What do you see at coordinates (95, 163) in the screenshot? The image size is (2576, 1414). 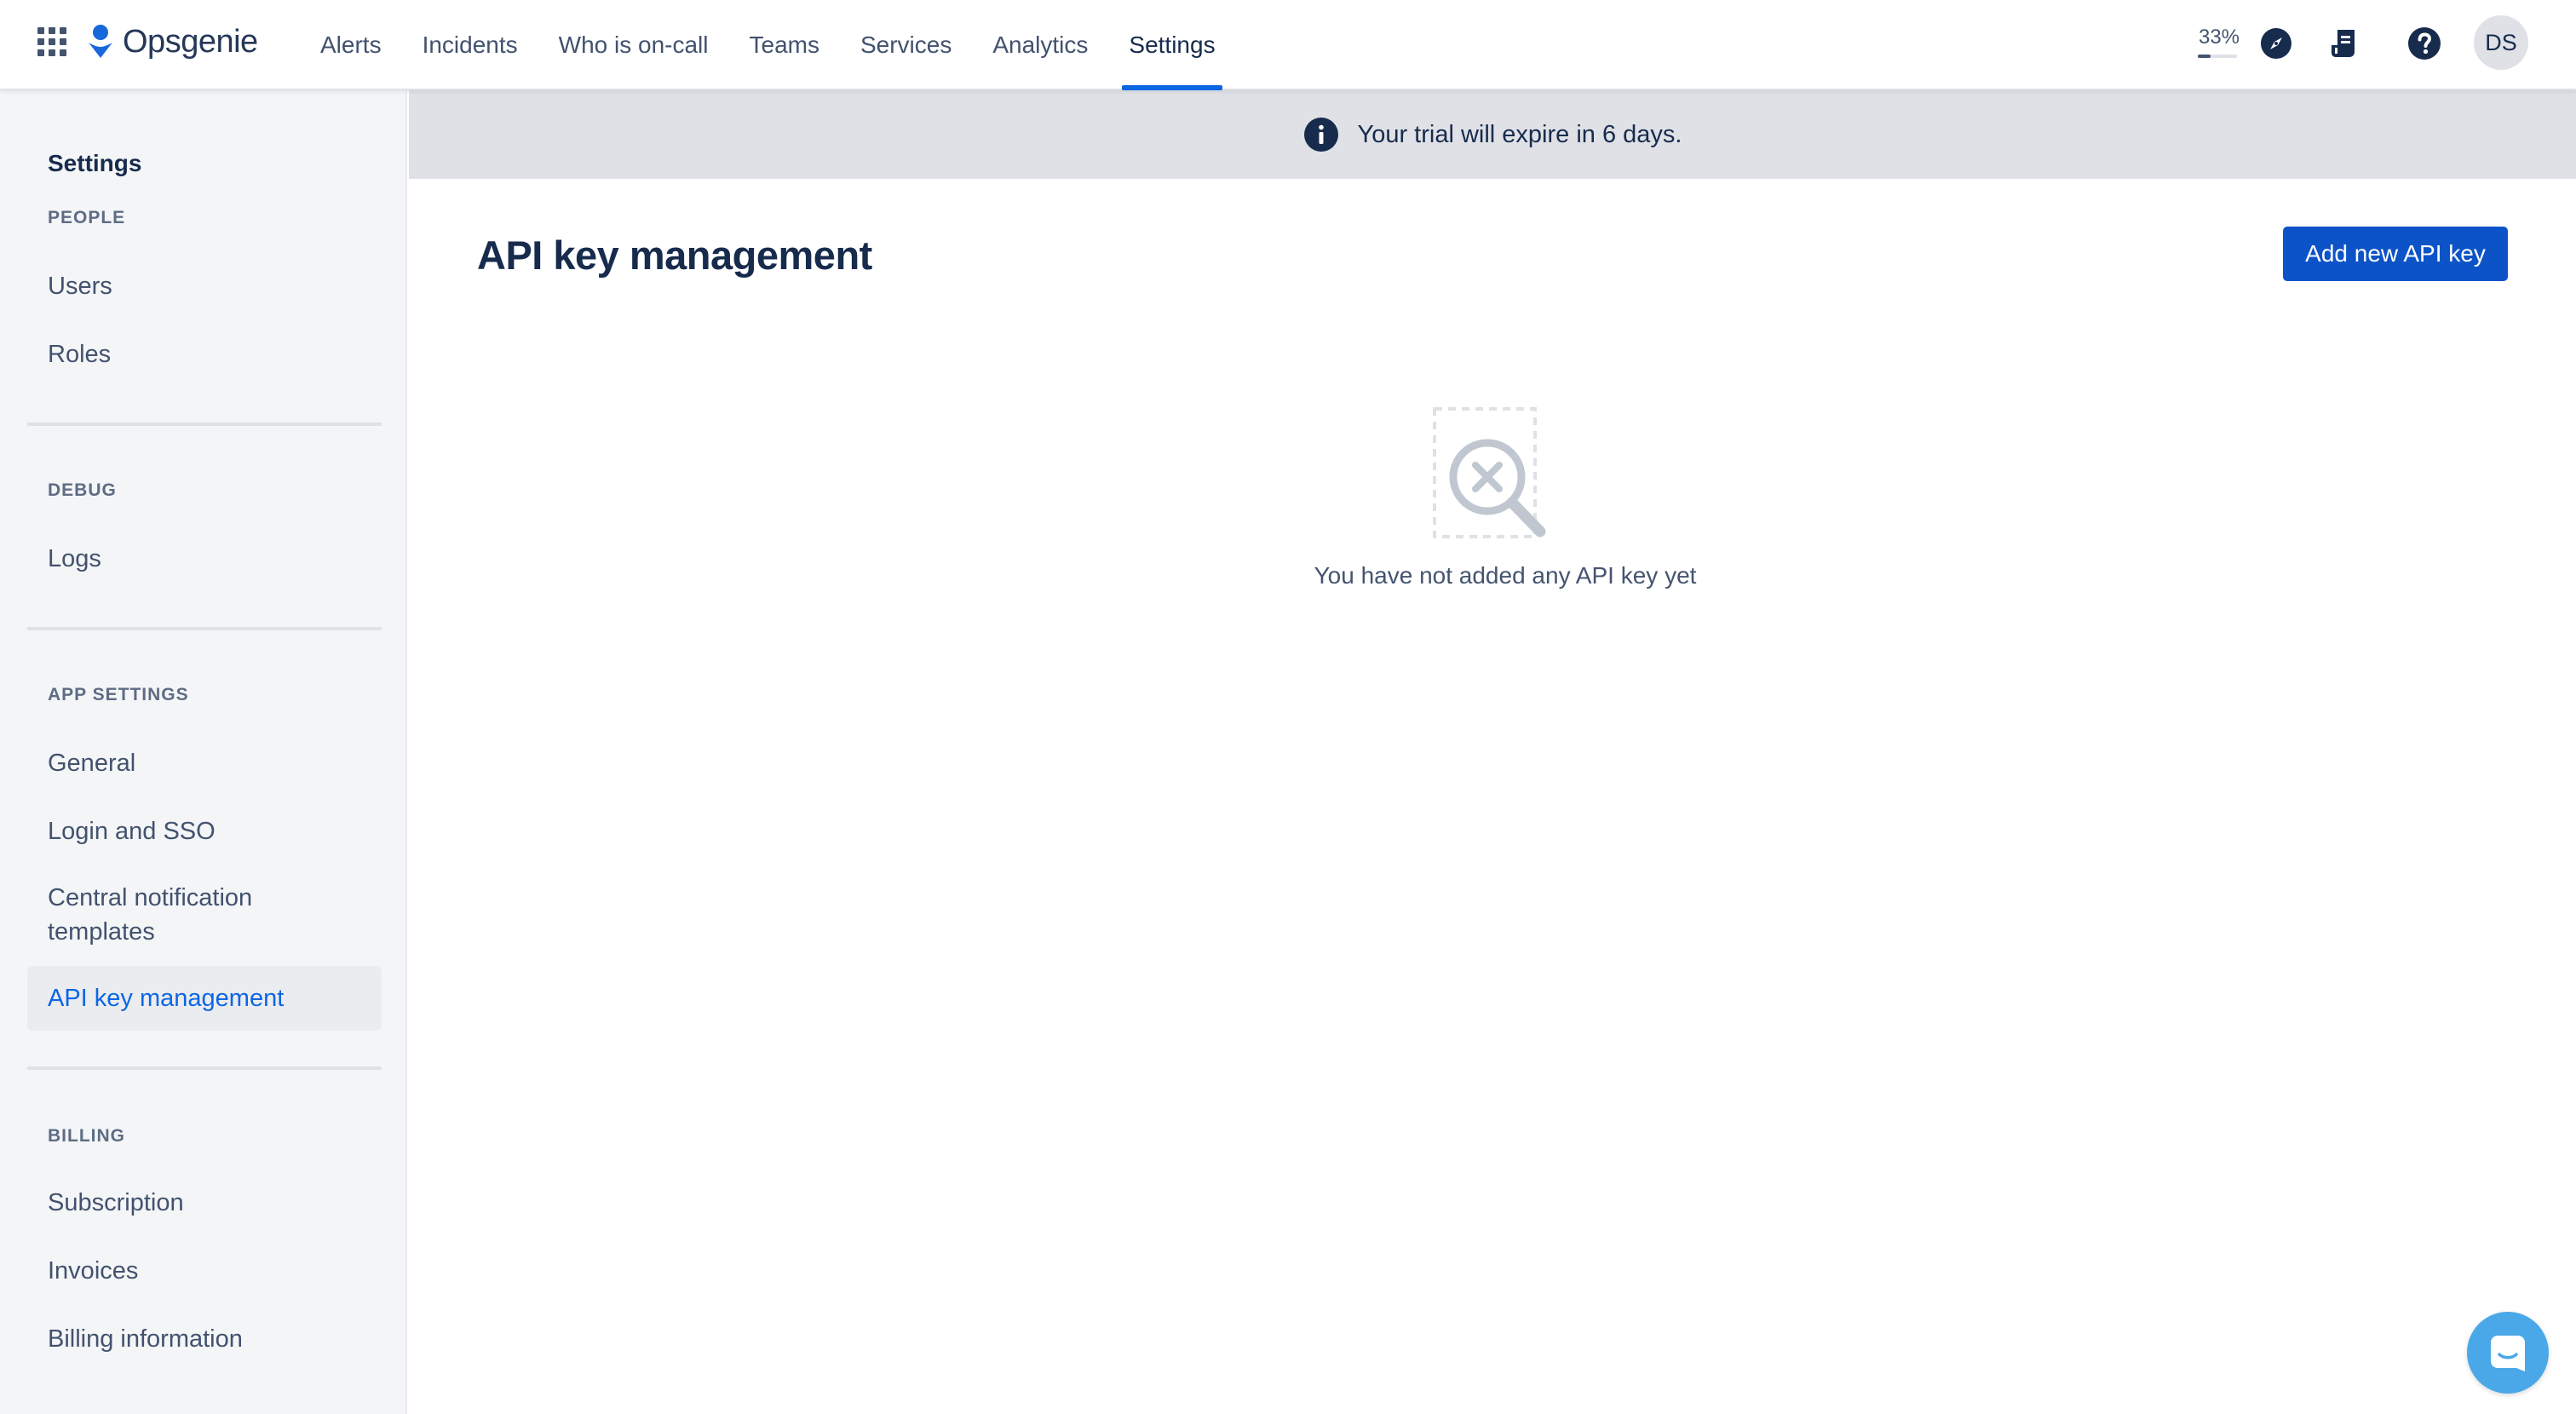 I see `sidebar-title: Settings` at bounding box center [95, 163].